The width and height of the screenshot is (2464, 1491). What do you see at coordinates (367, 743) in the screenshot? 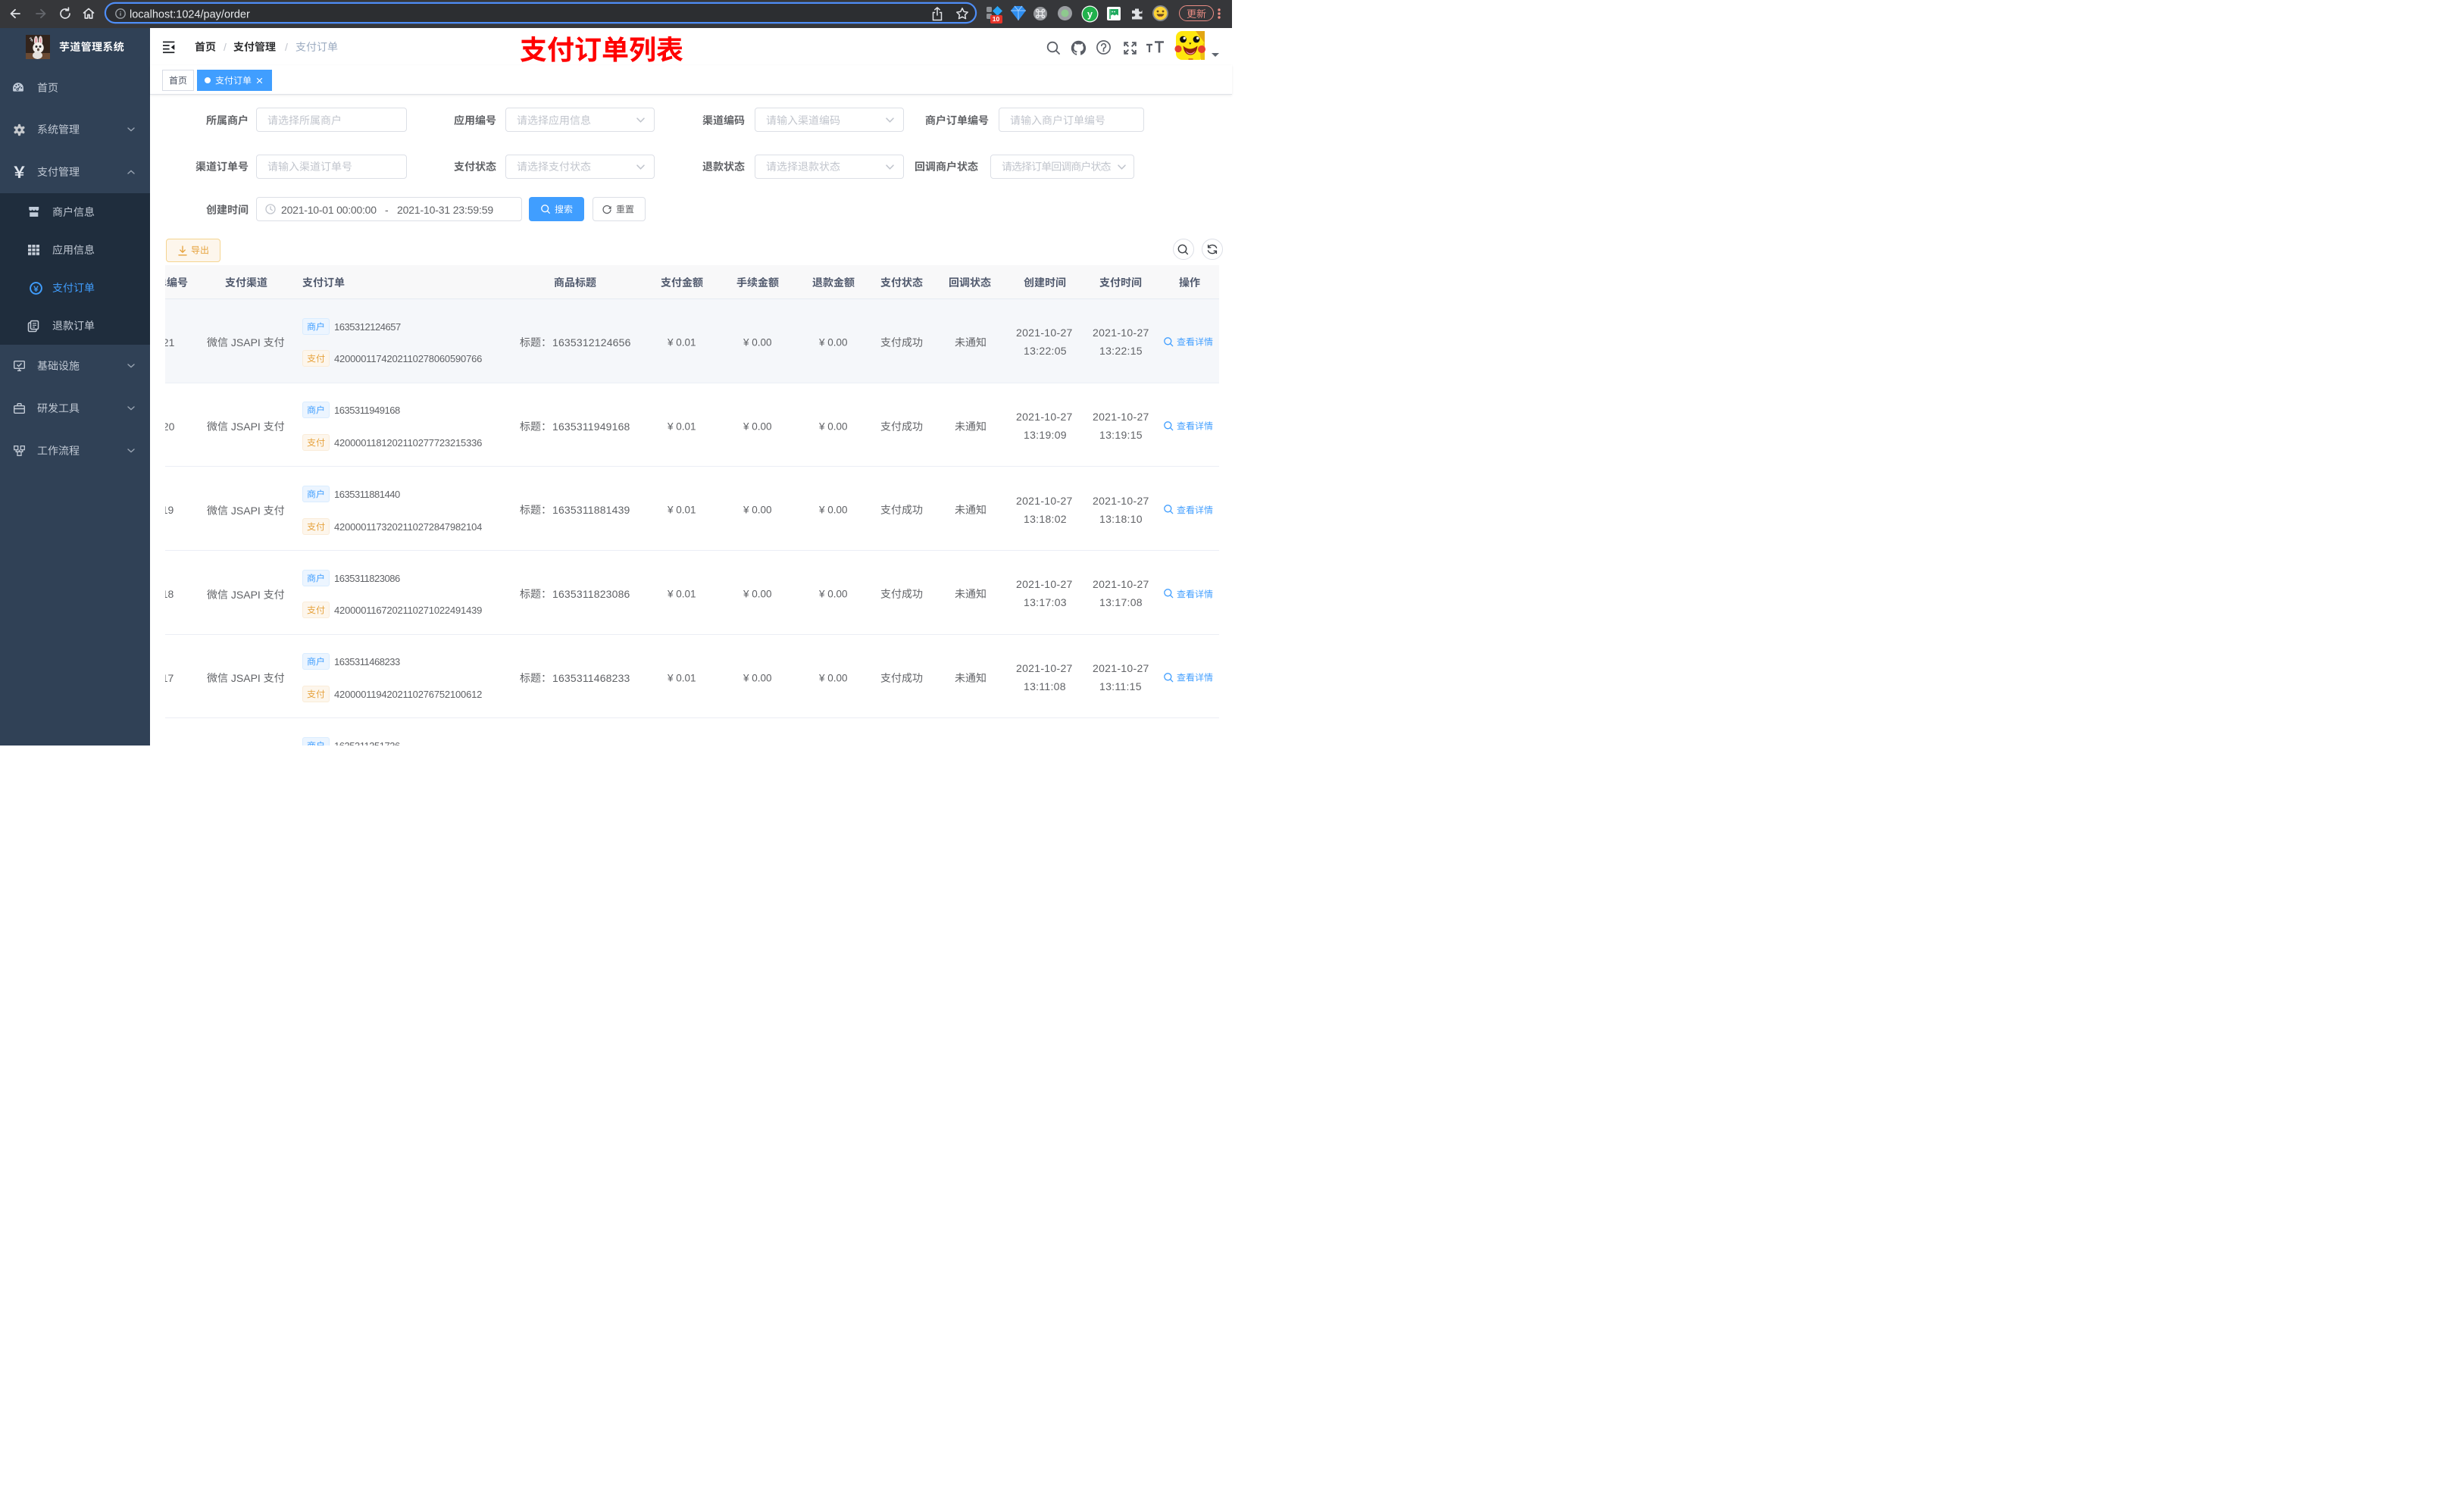
I see `svg-text: 1635311351736` at bounding box center [367, 743].